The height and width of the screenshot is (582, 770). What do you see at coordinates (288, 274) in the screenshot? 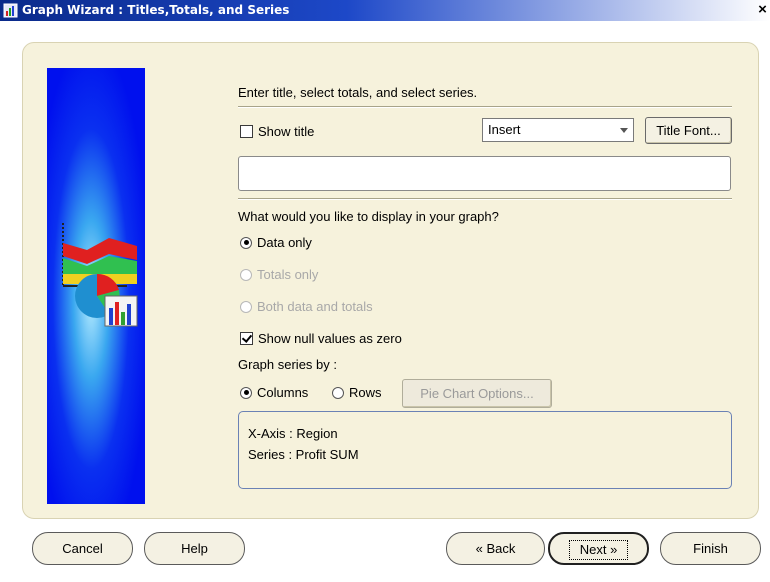
I see `totals-only-label: Totals only` at bounding box center [288, 274].